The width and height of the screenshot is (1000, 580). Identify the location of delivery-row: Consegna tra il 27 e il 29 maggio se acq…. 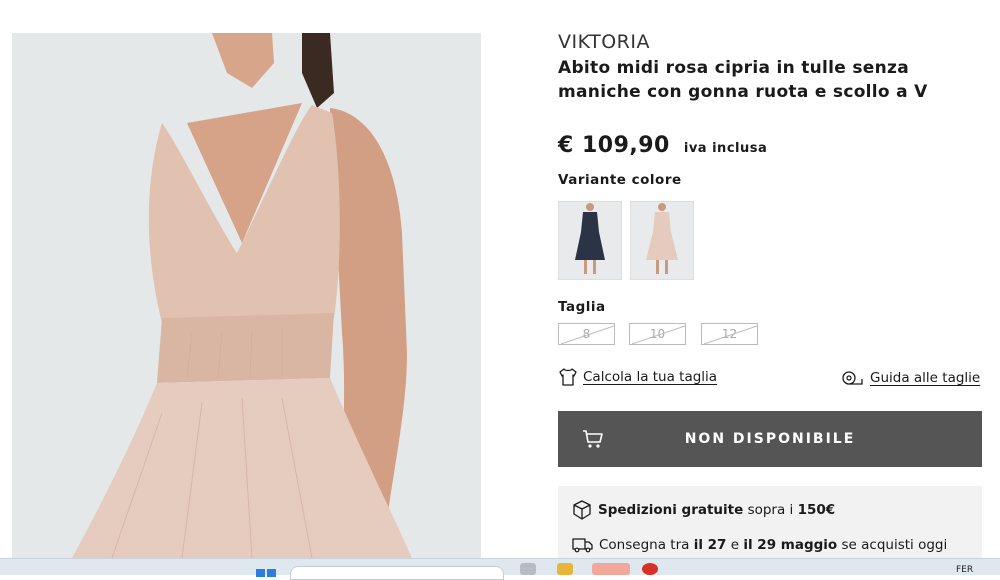
(759, 545).